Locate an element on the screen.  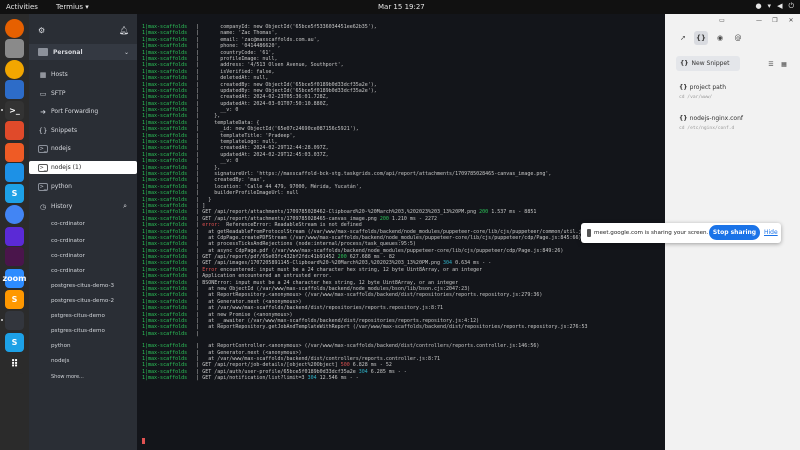
share-message: meet.google.com is sharing your screen. is located at coordinates (651, 233).